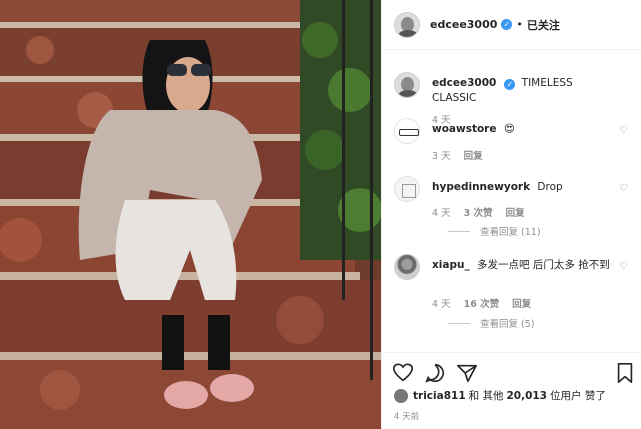 The image size is (641, 429). What do you see at coordinates (511, 372) in the screenshot?
I see `action-bar` at bounding box center [511, 372].